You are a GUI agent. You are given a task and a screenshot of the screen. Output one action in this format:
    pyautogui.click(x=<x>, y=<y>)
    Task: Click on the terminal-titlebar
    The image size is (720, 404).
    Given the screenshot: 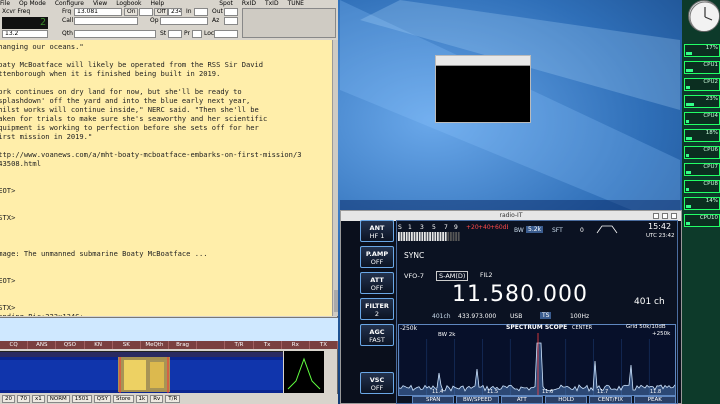 What is the action you would take?
    pyautogui.click(x=483, y=61)
    